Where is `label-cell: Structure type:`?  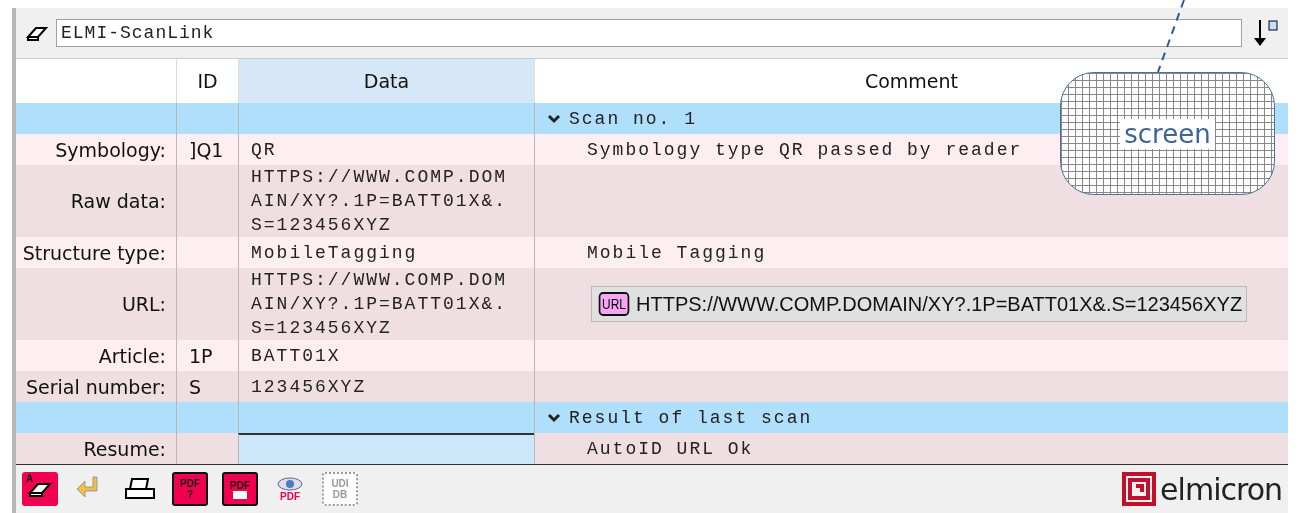 label-cell: Structure type: is located at coordinates (96, 252).